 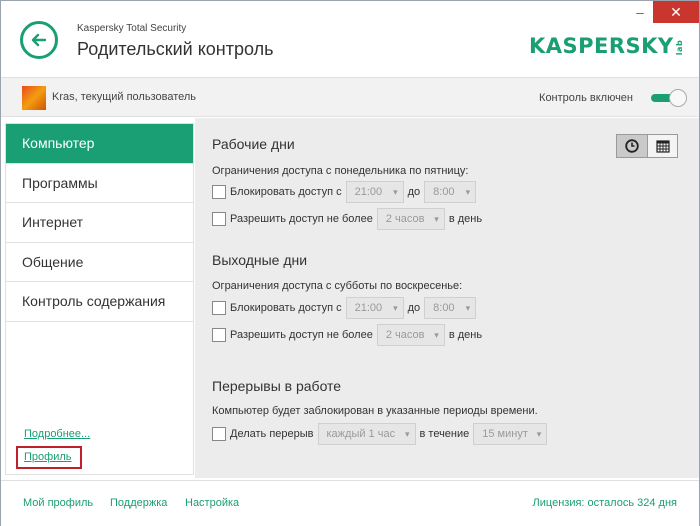 I want to click on breaks-checkbox, so click(x=219, y=434).